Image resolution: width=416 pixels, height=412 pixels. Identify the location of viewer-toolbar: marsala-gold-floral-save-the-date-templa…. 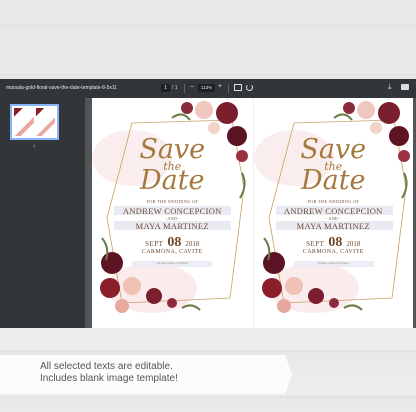
(208, 88).